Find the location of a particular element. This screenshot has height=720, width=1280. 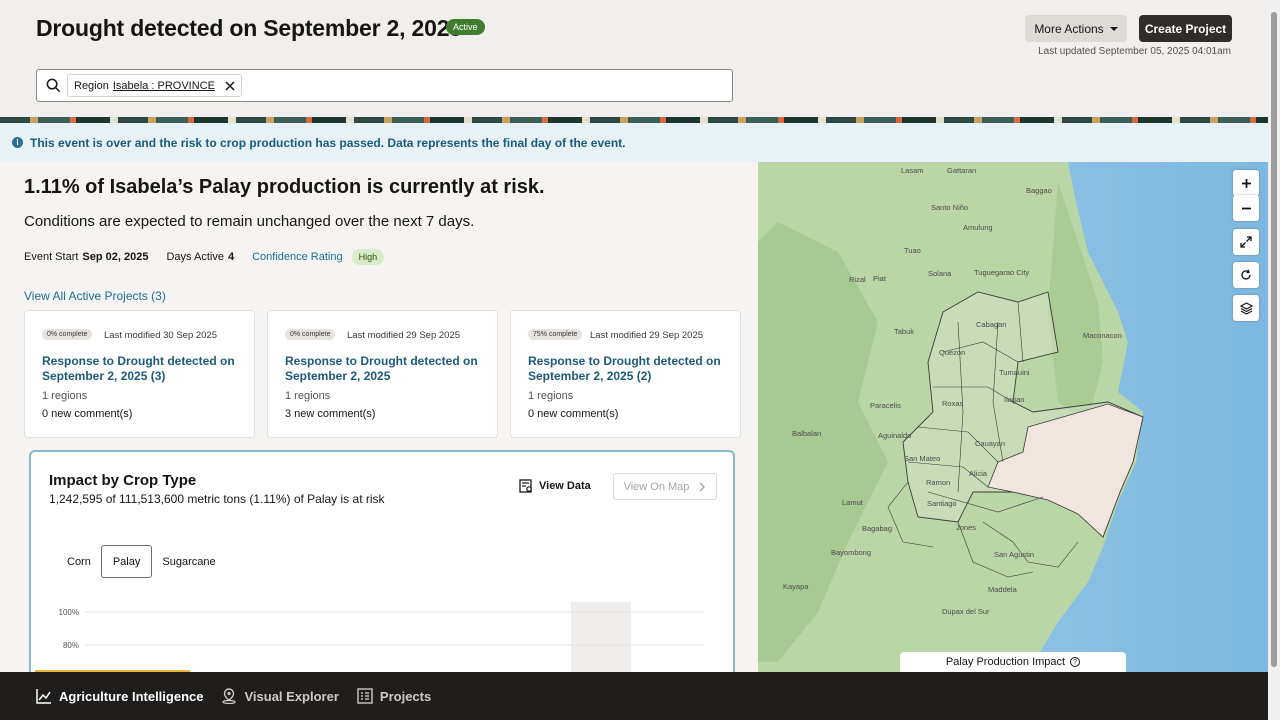

table-icon is located at coordinates (525, 486).